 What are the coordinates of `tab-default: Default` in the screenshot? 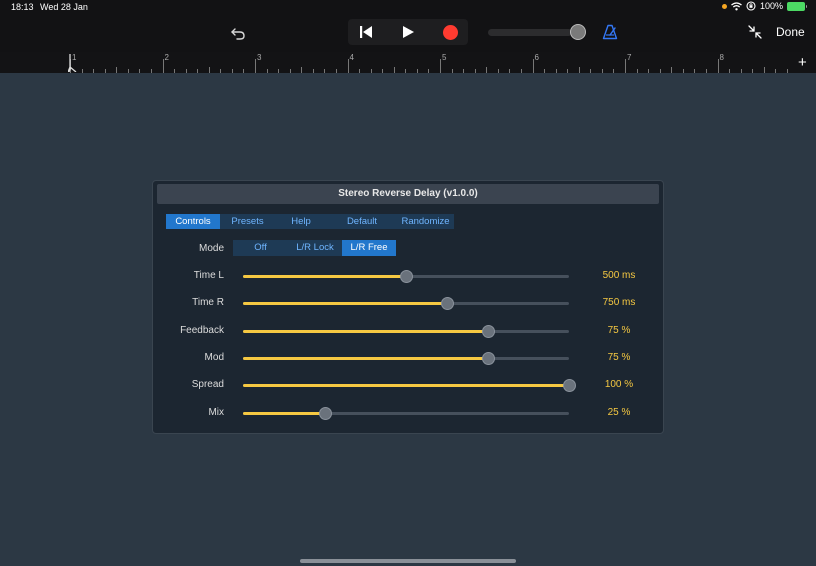 It's located at (362, 221).